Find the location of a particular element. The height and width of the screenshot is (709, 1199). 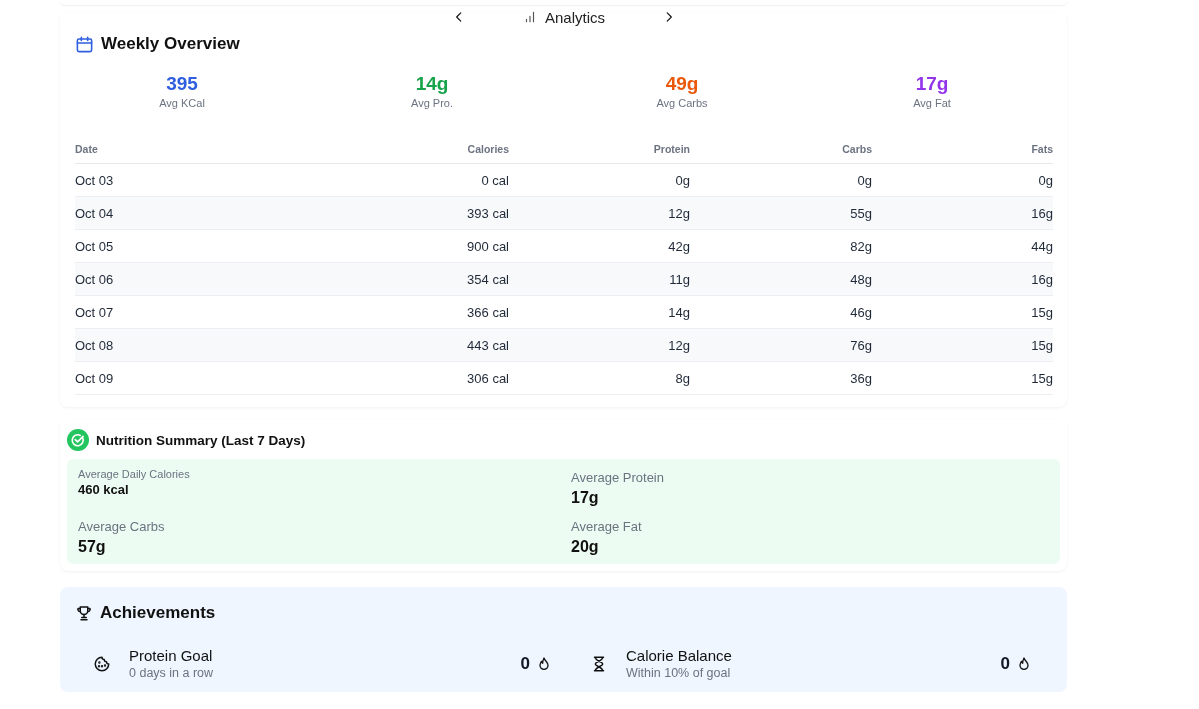

stat-value: 17g is located at coordinates (932, 84).